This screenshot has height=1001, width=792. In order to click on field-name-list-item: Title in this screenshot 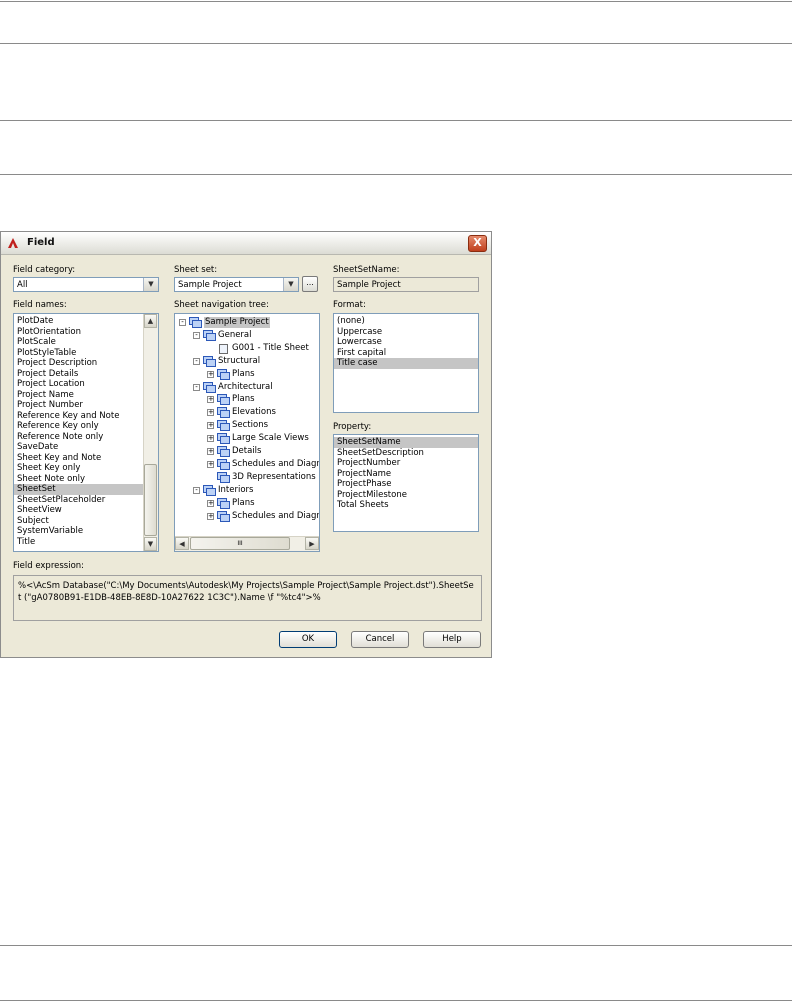, I will do `click(79, 542)`.